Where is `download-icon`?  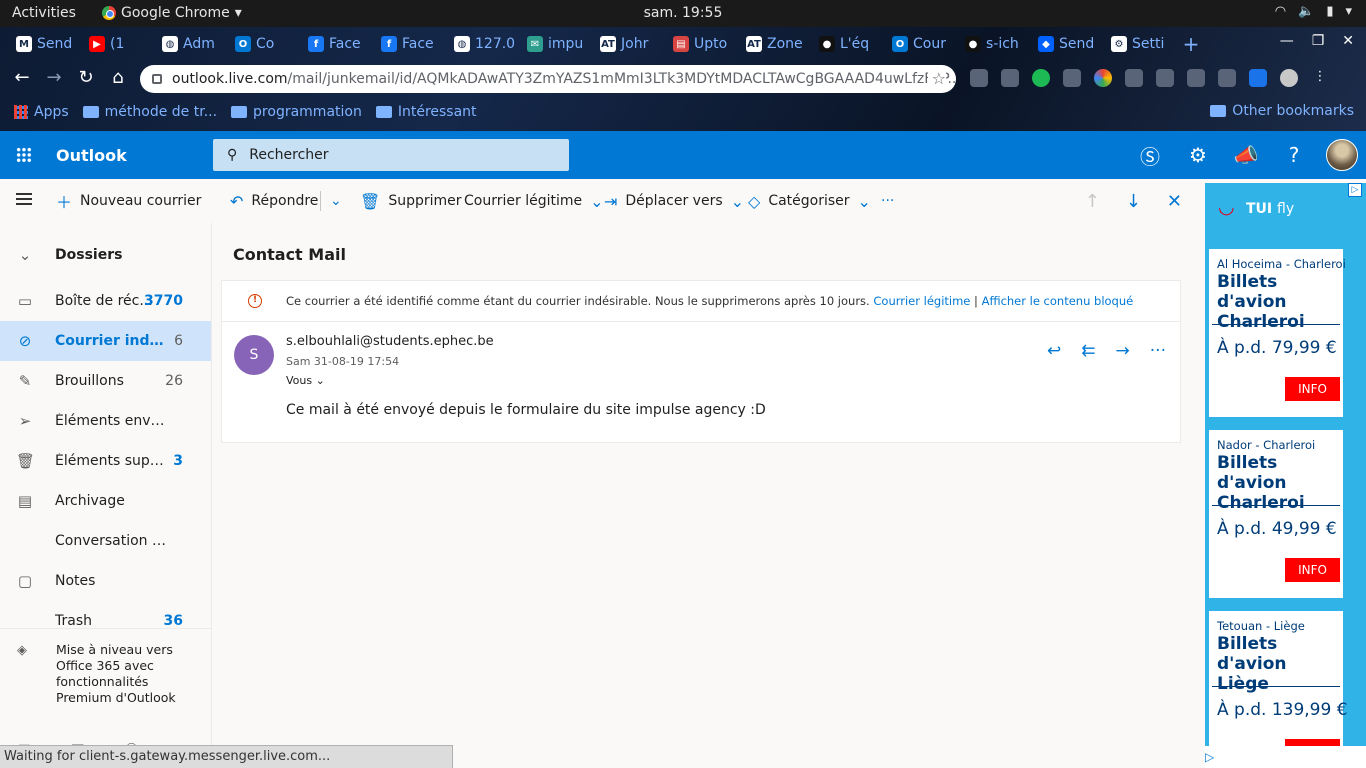 download-icon is located at coordinates (1258, 78).